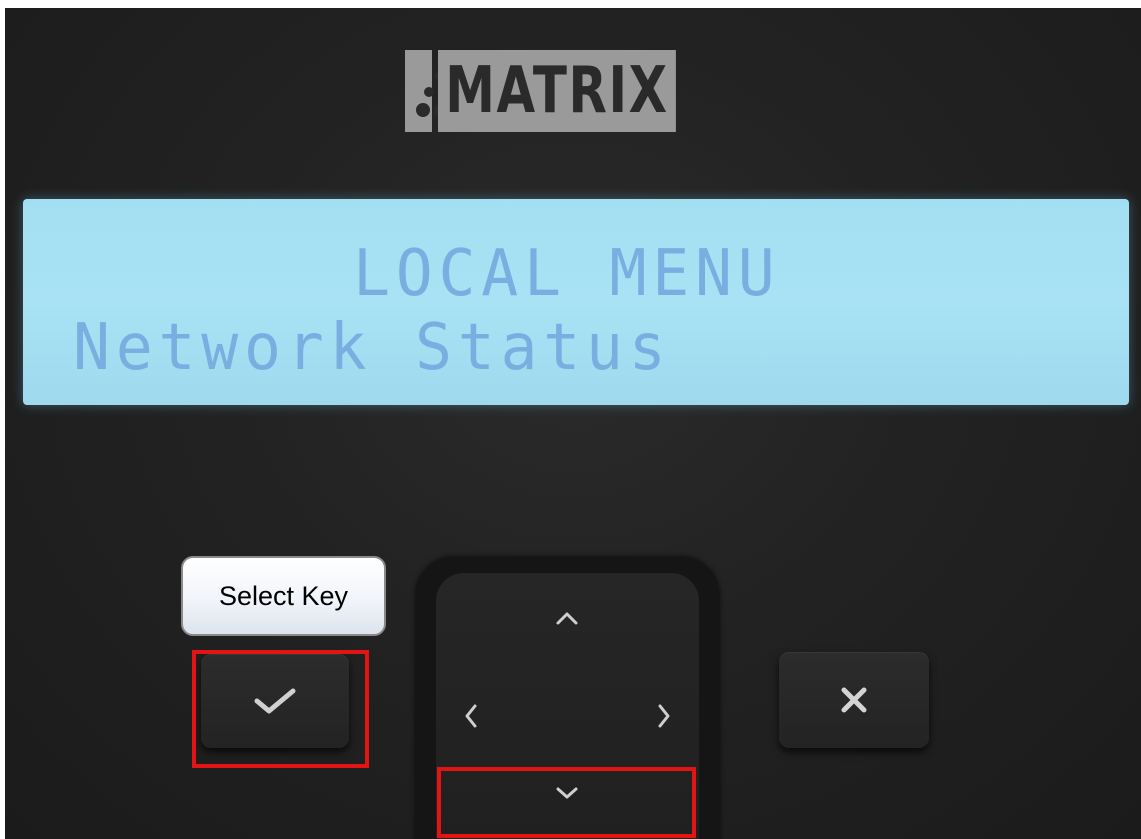 The image size is (1141, 839). I want to click on nav-right-key, so click(664, 716).